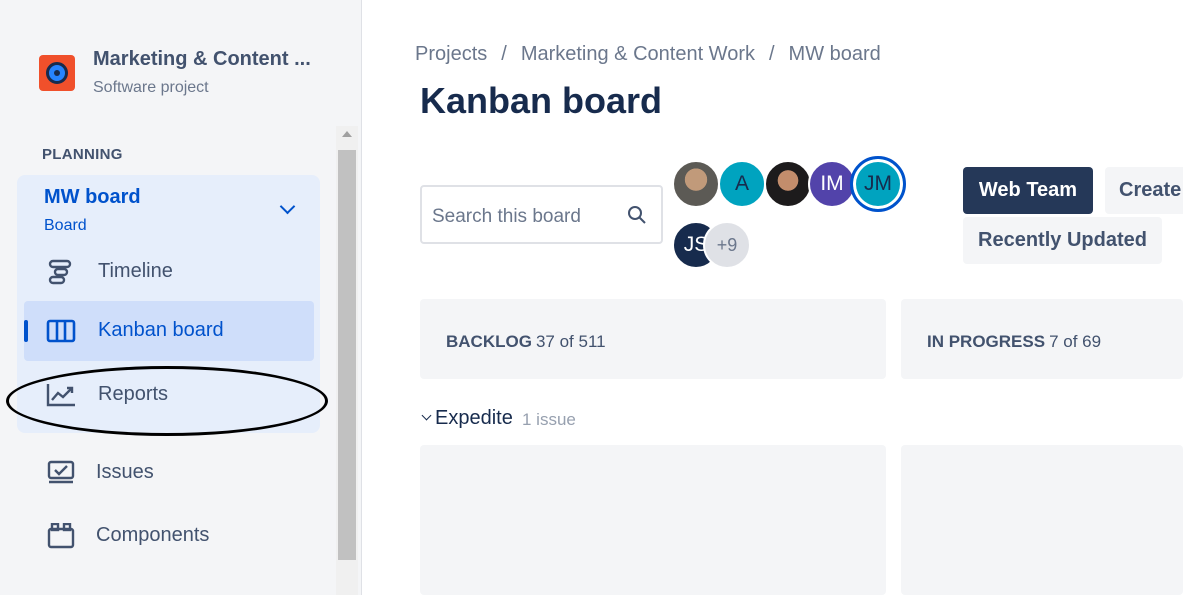 The width and height of the screenshot is (1183, 595). I want to click on page-title: Kanban board, so click(541, 100).